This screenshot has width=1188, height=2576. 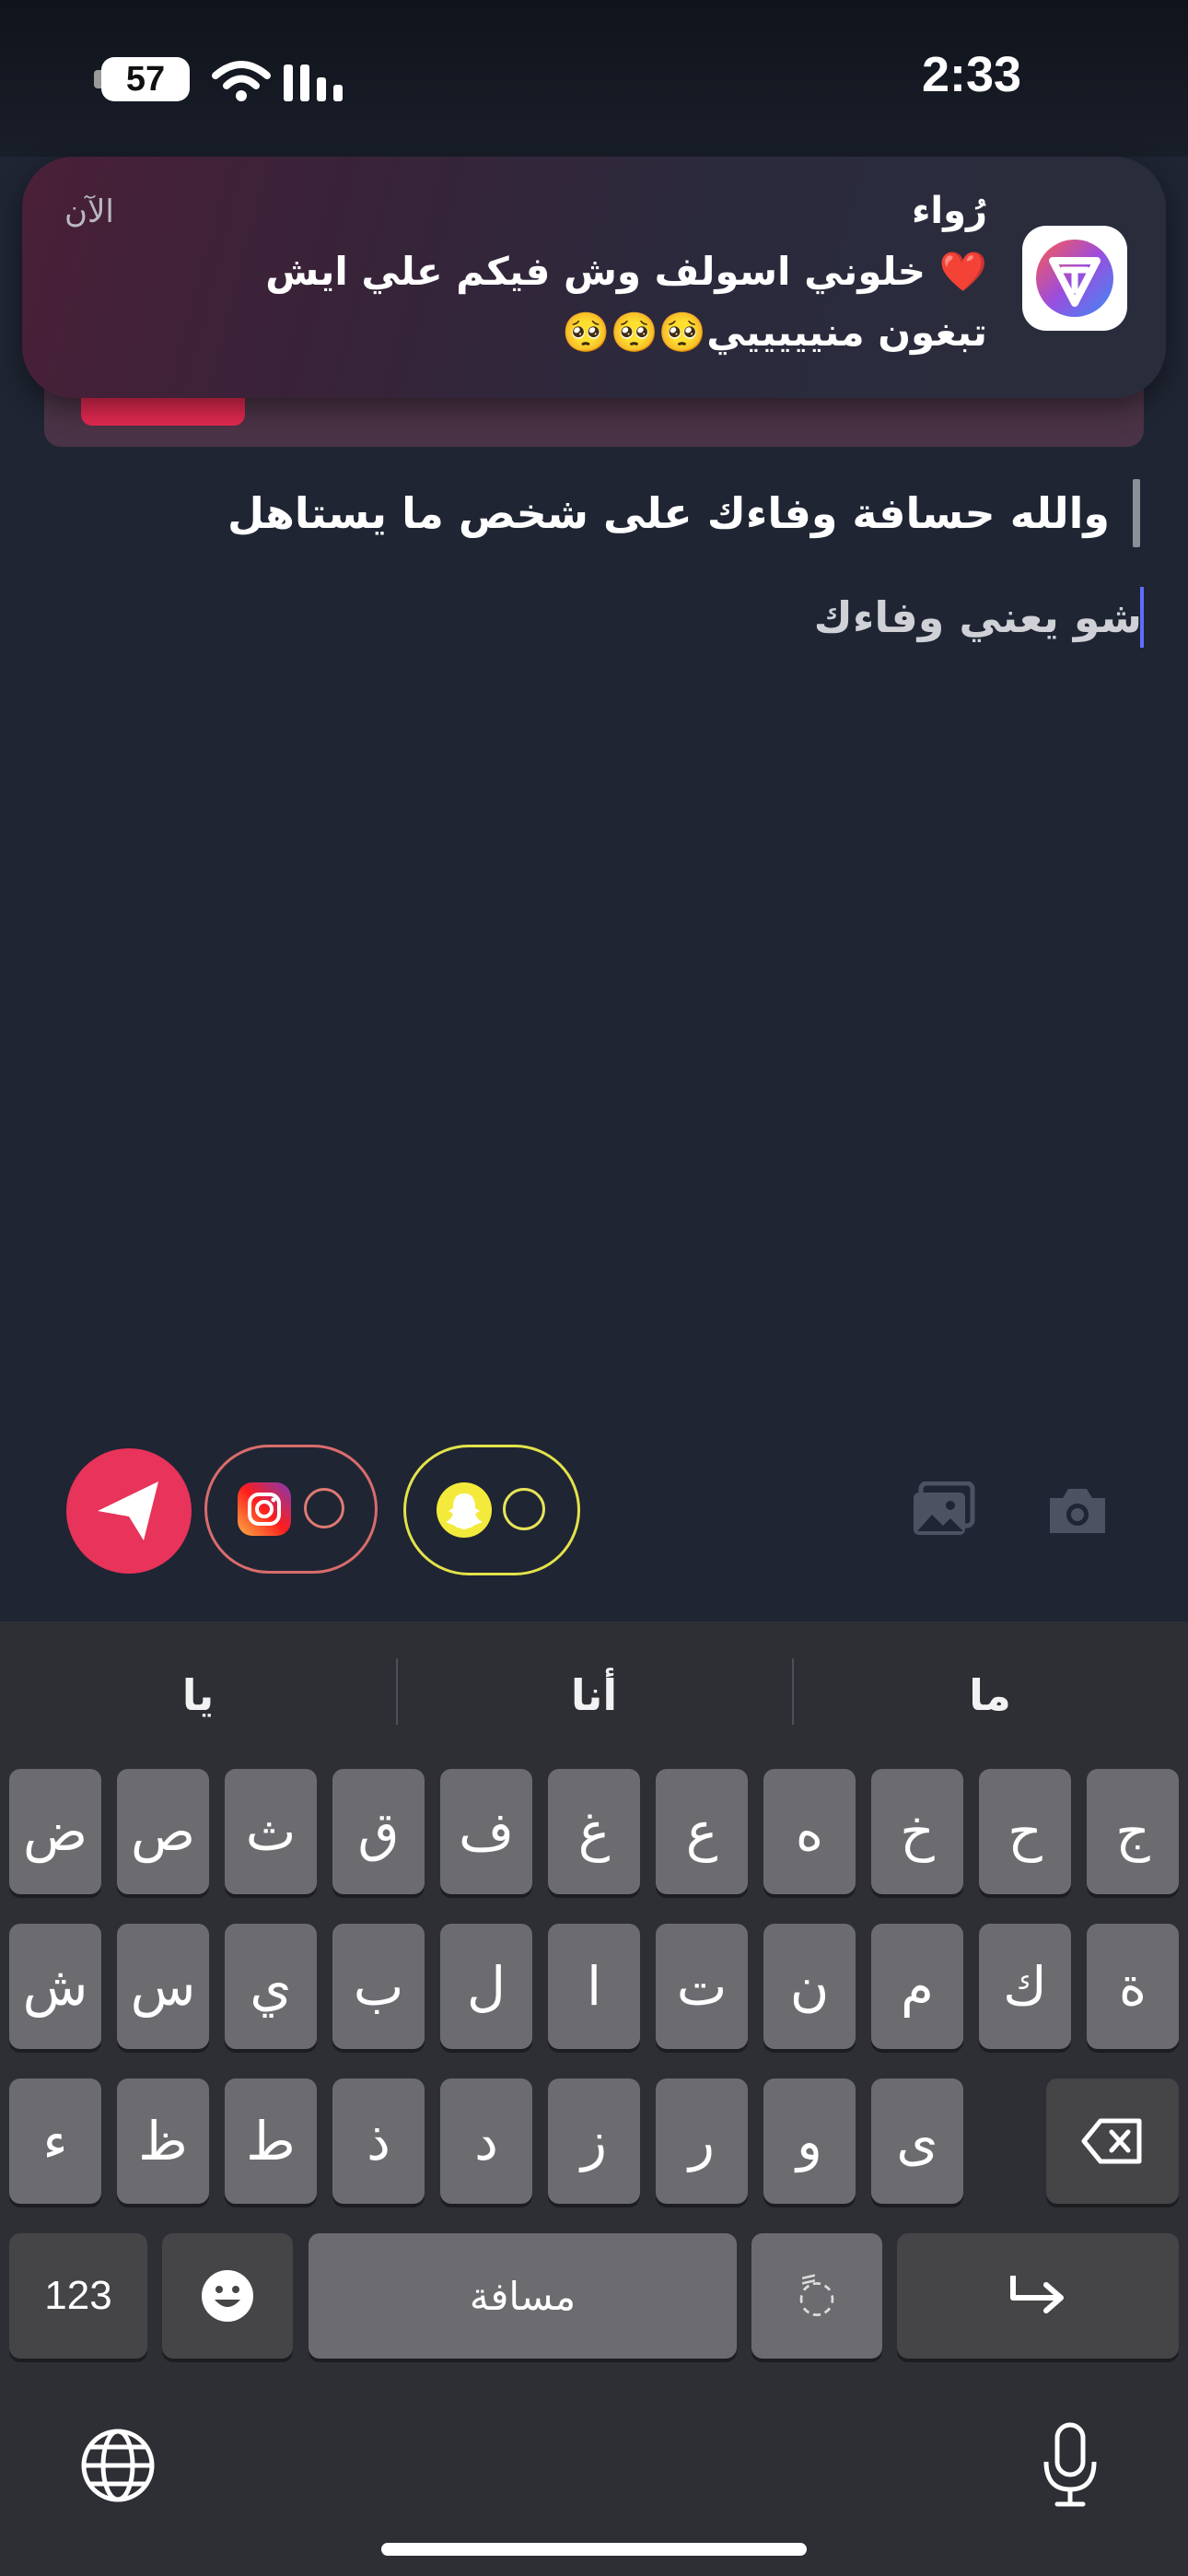 I want to click on key: ب, so click(x=378, y=1986).